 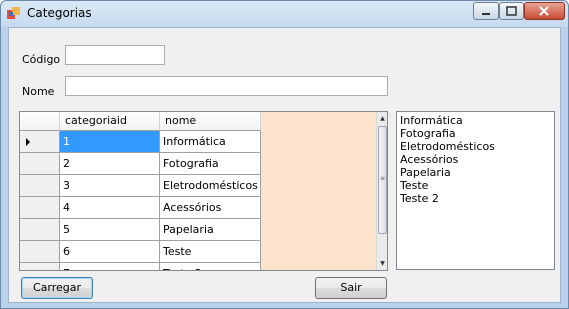 I want to click on cell-nome: Teste, so click(x=210, y=252).